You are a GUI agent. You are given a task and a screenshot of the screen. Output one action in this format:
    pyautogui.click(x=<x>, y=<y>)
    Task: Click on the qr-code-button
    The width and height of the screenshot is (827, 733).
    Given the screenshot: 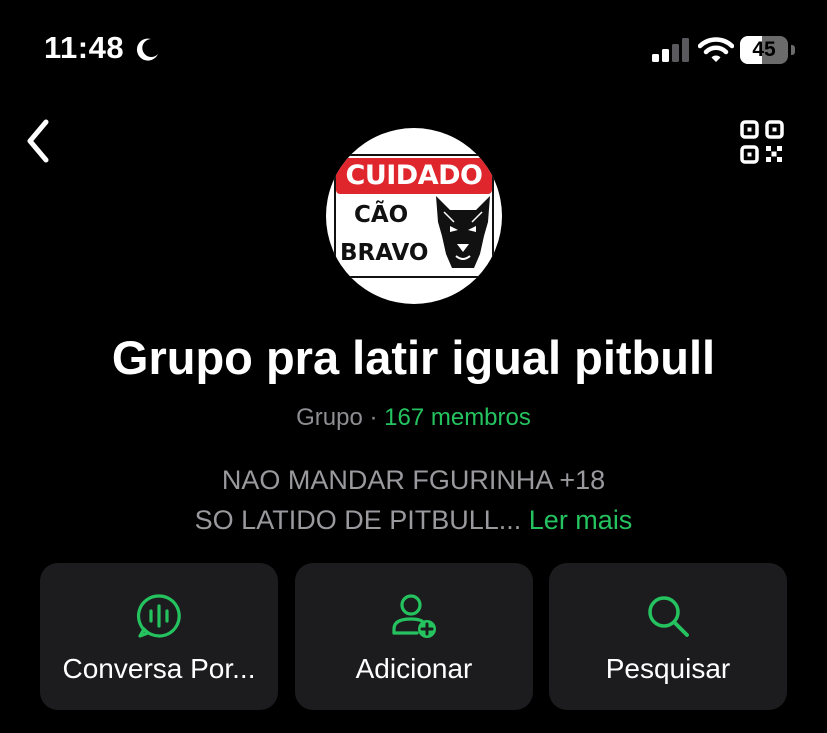 What is the action you would take?
    pyautogui.click(x=762, y=142)
    